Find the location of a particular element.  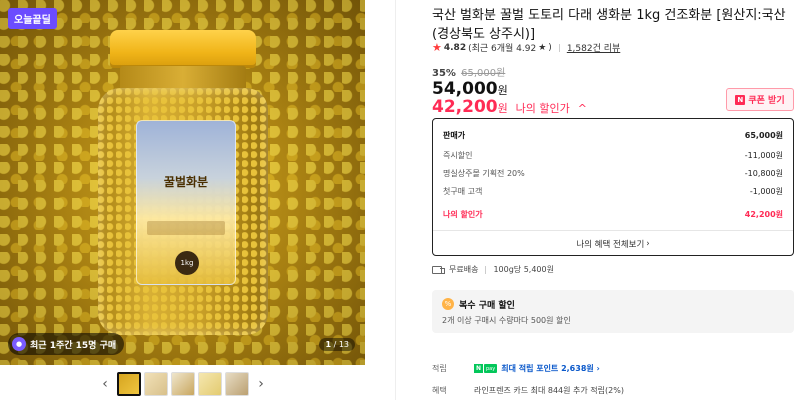

rating-row: ★ 4.82 (최근 6개월 4.92 ★) 1,582건 리뷰 is located at coordinates (526, 47).